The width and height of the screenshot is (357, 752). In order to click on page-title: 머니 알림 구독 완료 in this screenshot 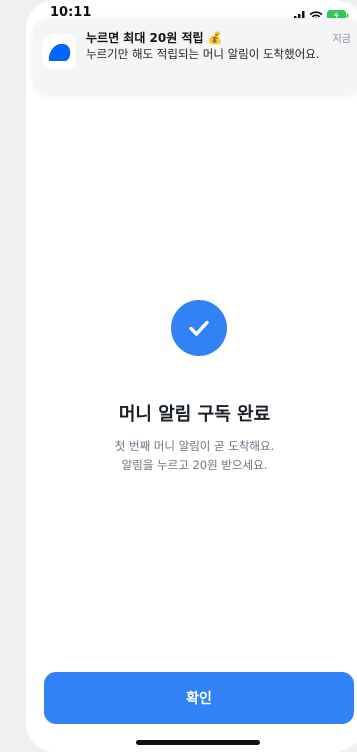, I will do `click(194, 414)`.